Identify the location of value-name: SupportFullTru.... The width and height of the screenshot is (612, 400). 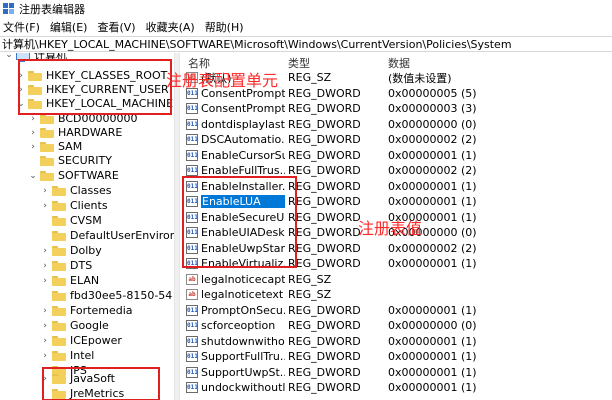
(243, 356).